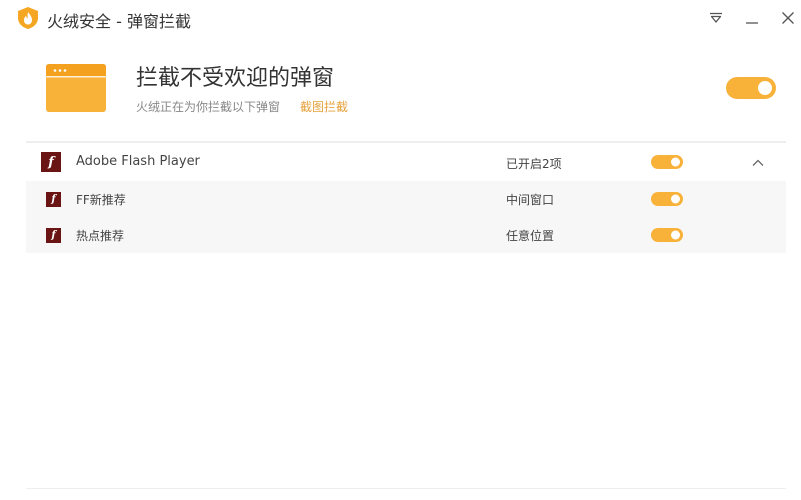 Image resolution: width=801 pixels, height=500 pixels. What do you see at coordinates (324, 106) in the screenshot?
I see `screenshot-intercept-link: 截图拦截` at bounding box center [324, 106].